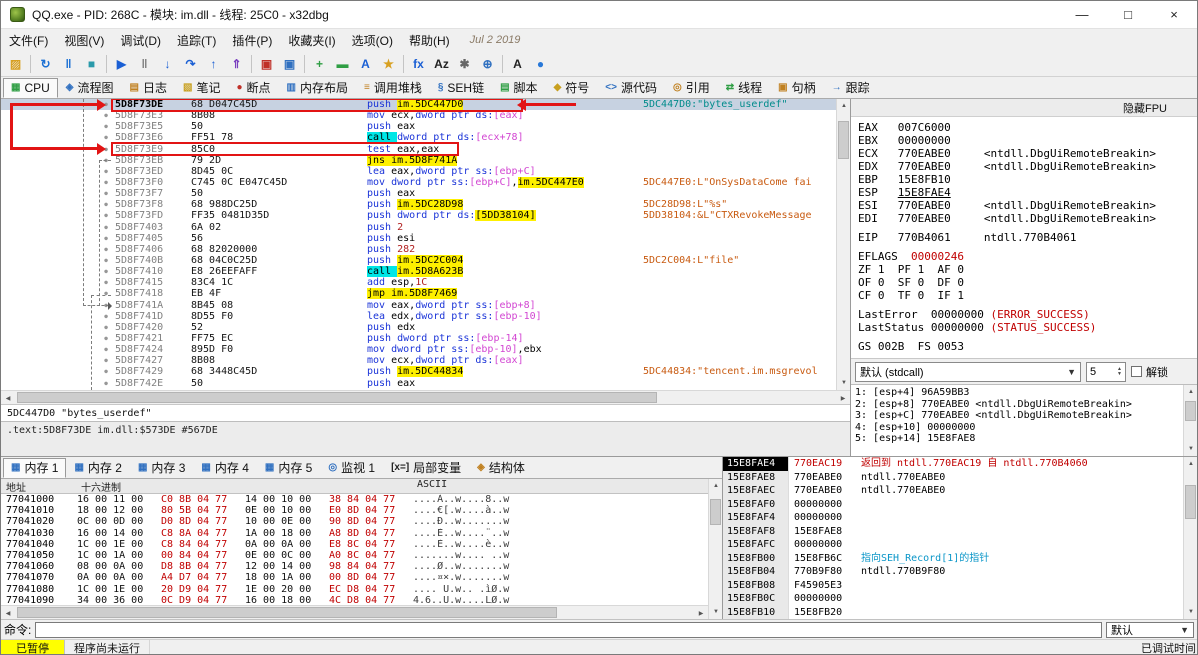 This screenshot has height=655, width=1198. I want to click on restart-icon: ↻, so click(45, 64).